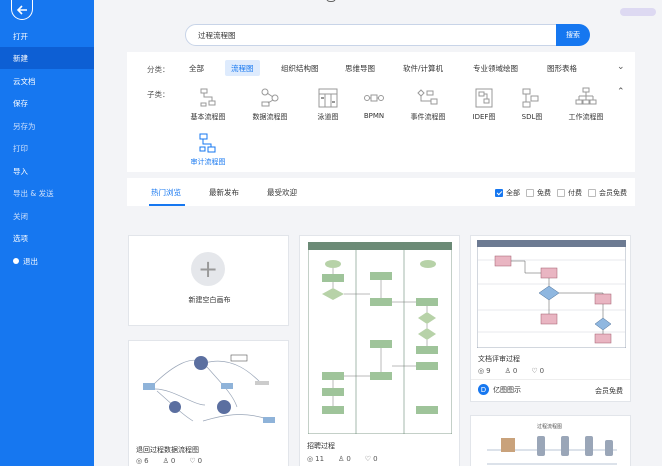 The image size is (662, 466). I want to click on active-tab-underline, so click(167, 205).